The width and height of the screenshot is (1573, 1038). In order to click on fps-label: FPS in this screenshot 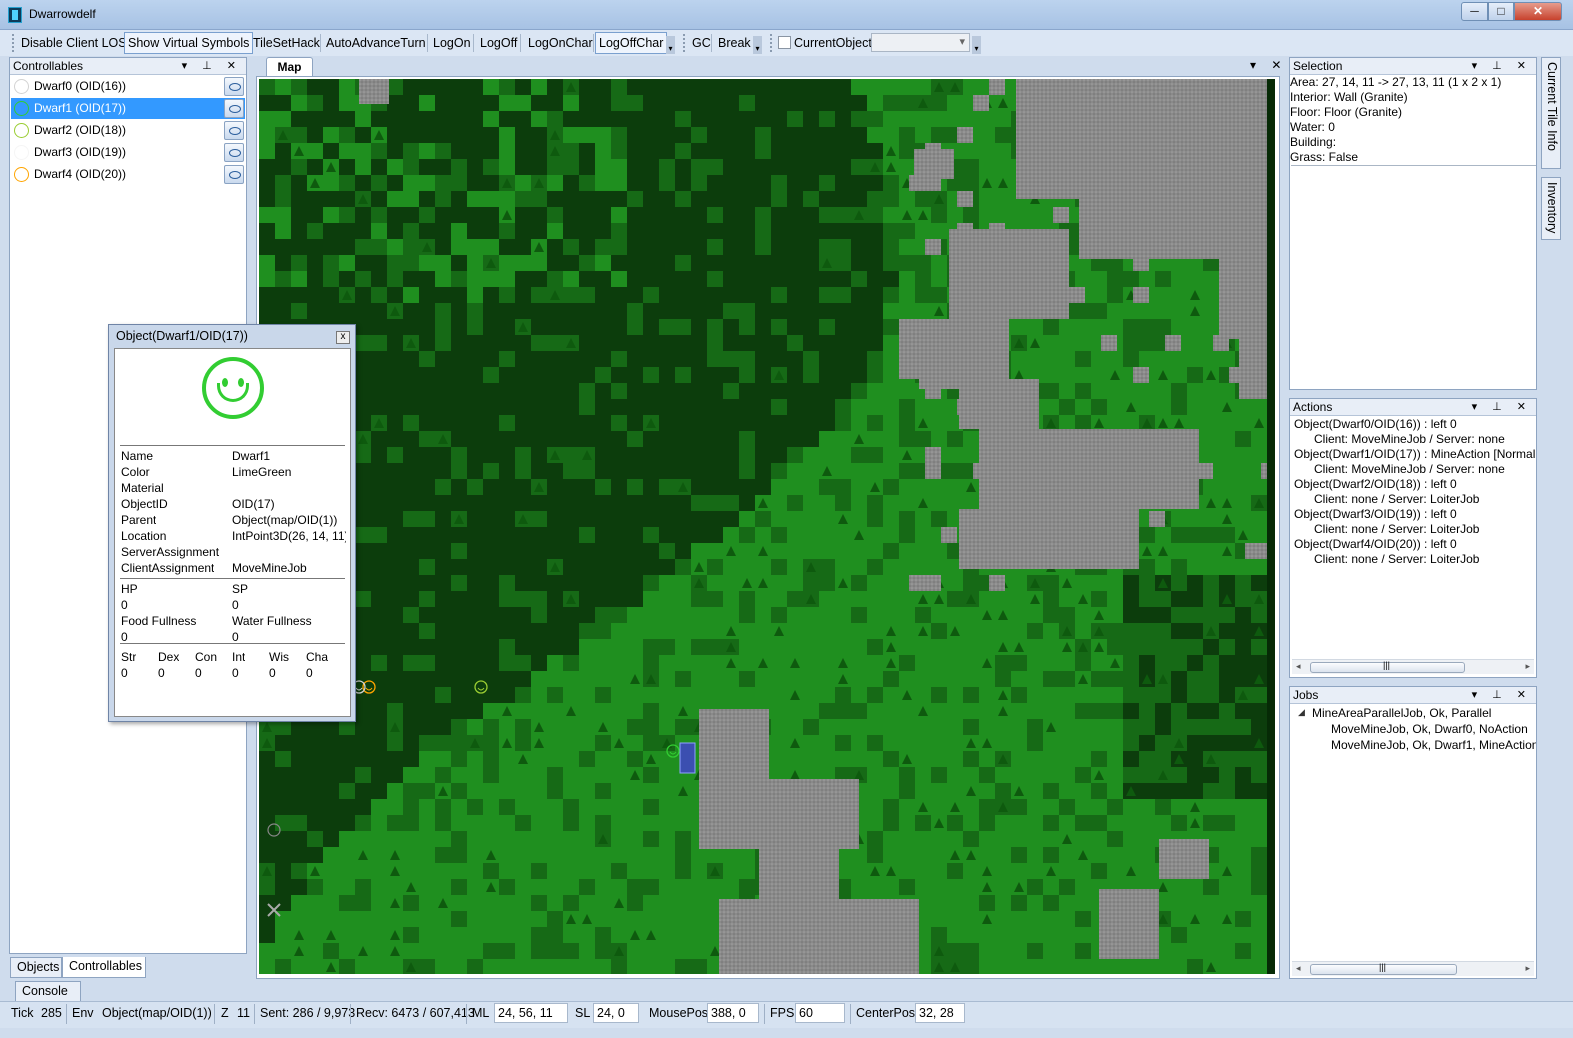, I will do `click(782, 1013)`.